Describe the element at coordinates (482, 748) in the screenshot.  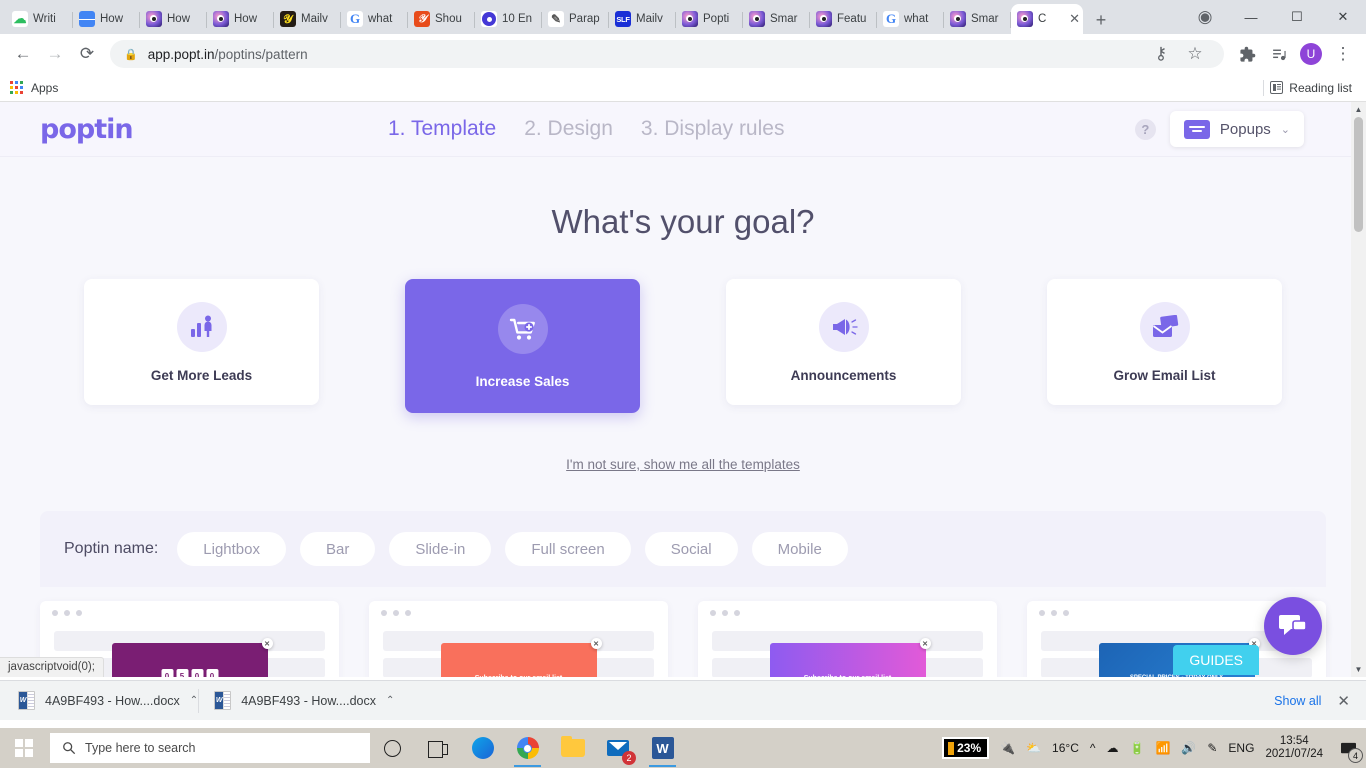
I see `edge-icon` at that location.